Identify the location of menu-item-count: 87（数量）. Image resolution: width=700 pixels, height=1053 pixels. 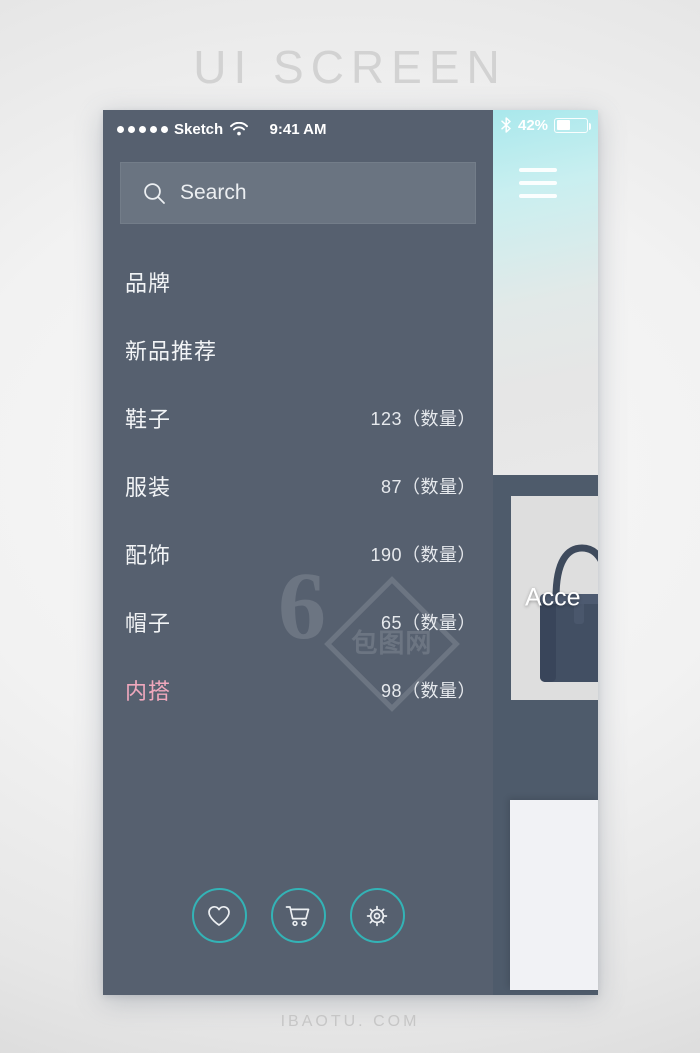
(428, 487).